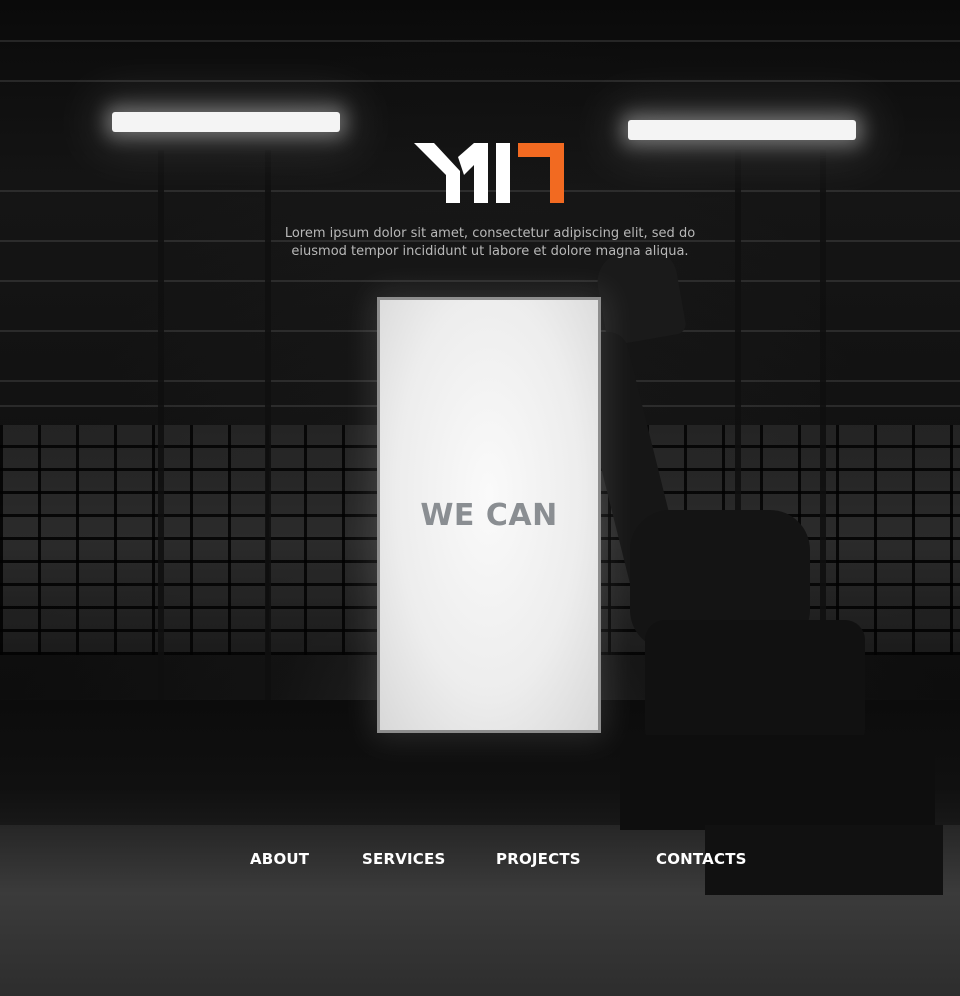 Image resolution: width=960 pixels, height=996 pixels. I want to click on nav-contacts-link: CONTACTS, so click(701, 859).